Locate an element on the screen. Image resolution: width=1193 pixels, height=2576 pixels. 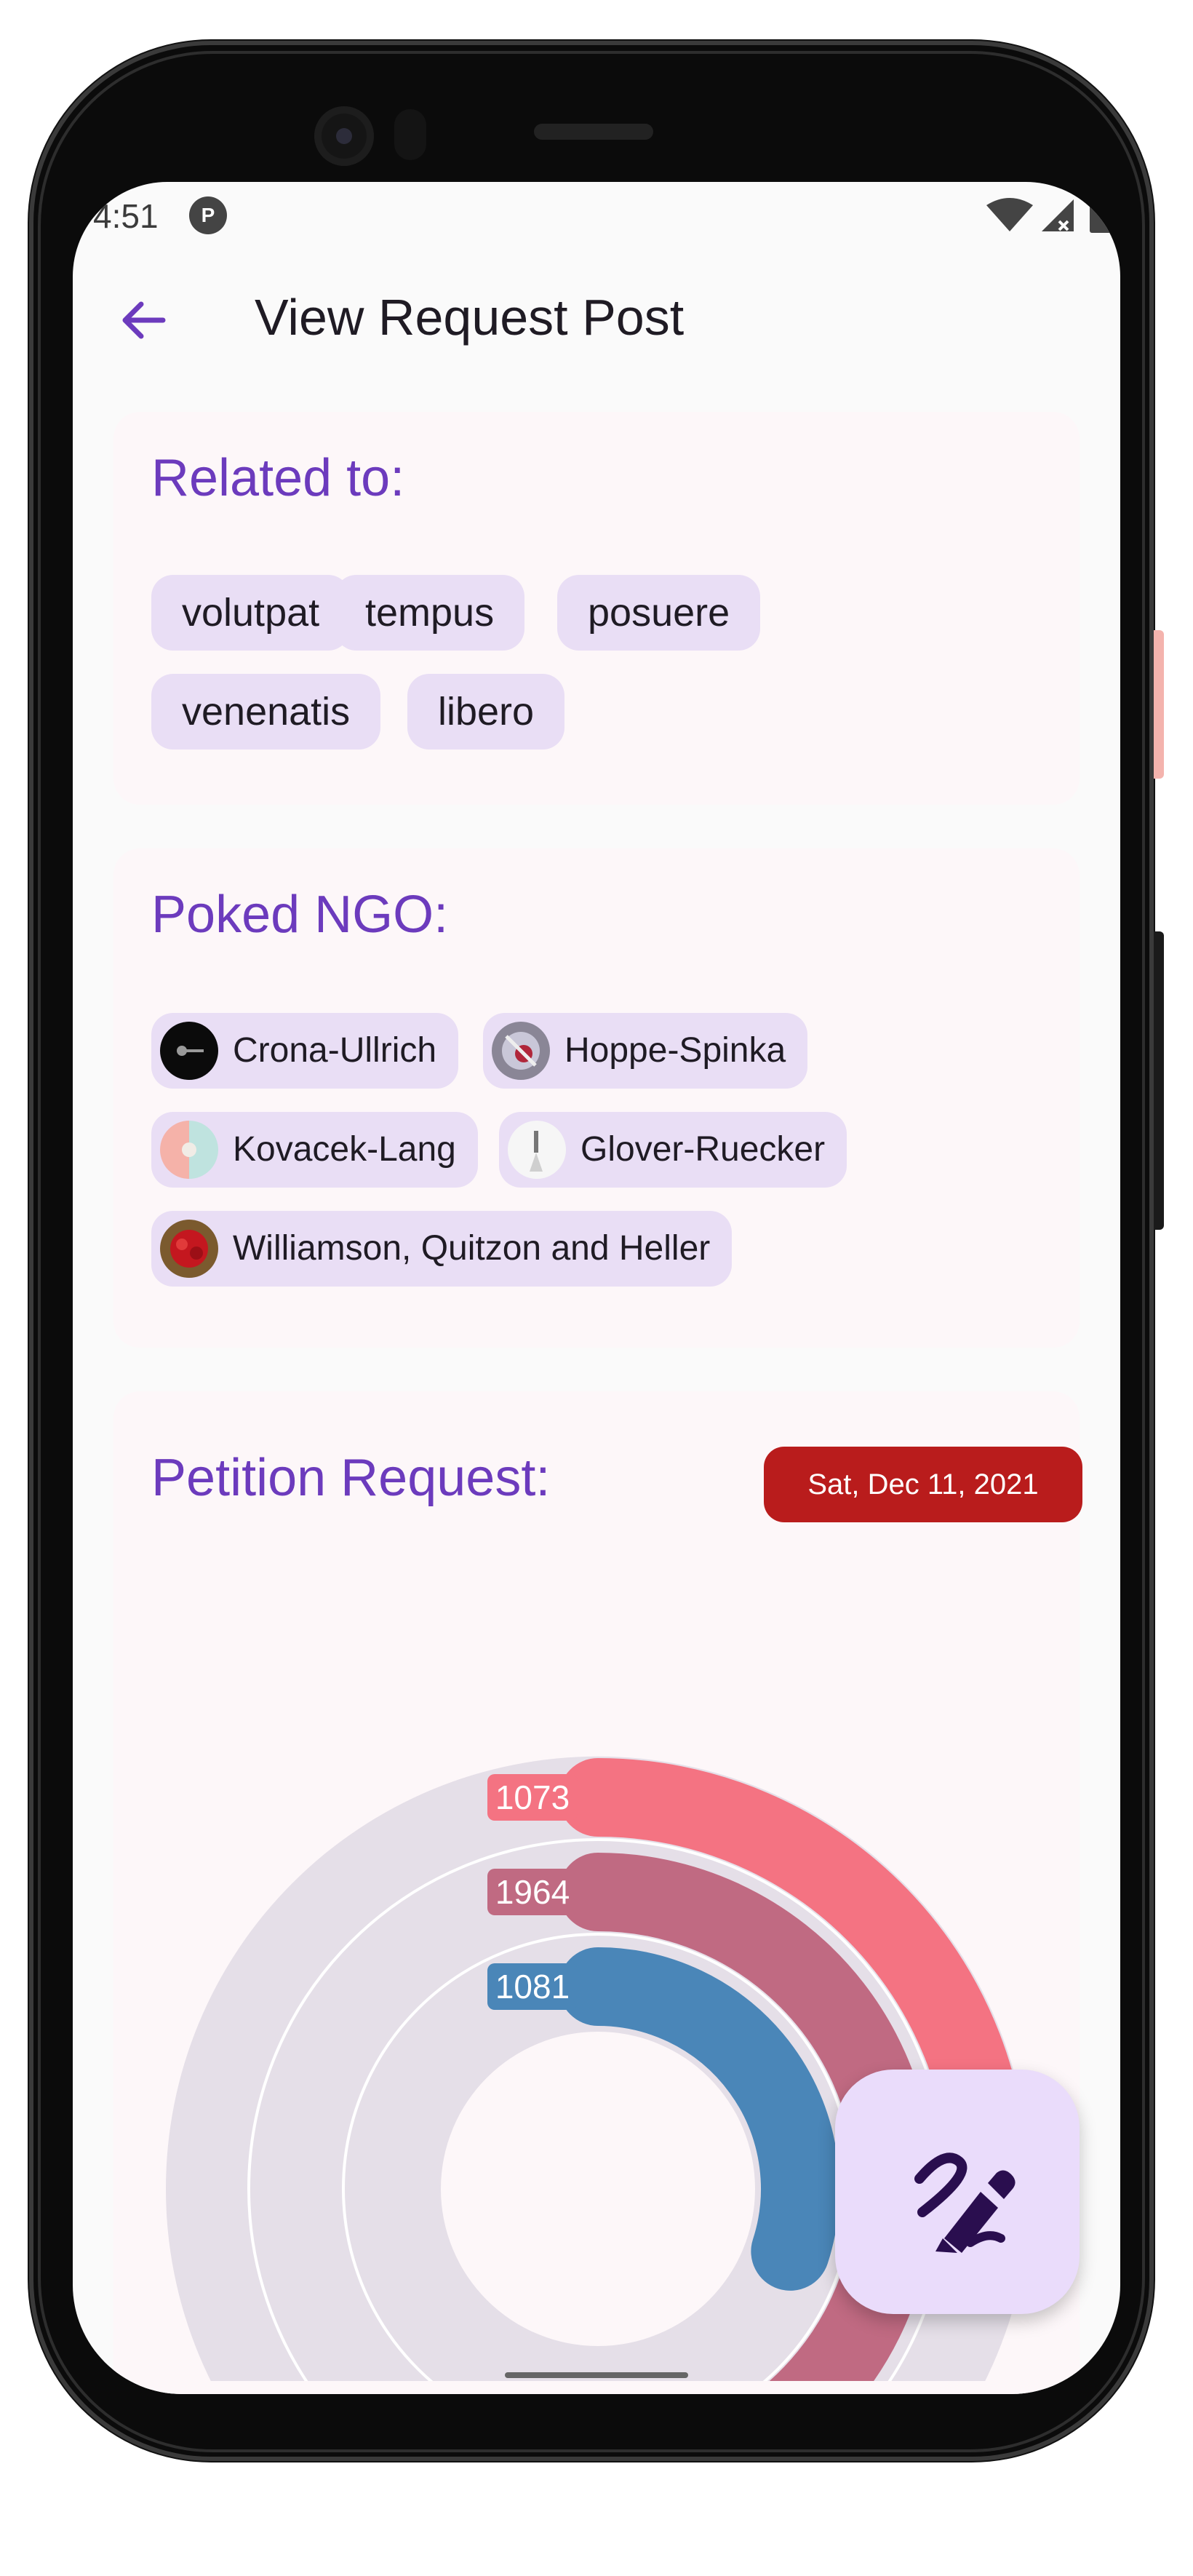
ngo-chip: Crona-Ullrich is located at coordinates (305, 1051).